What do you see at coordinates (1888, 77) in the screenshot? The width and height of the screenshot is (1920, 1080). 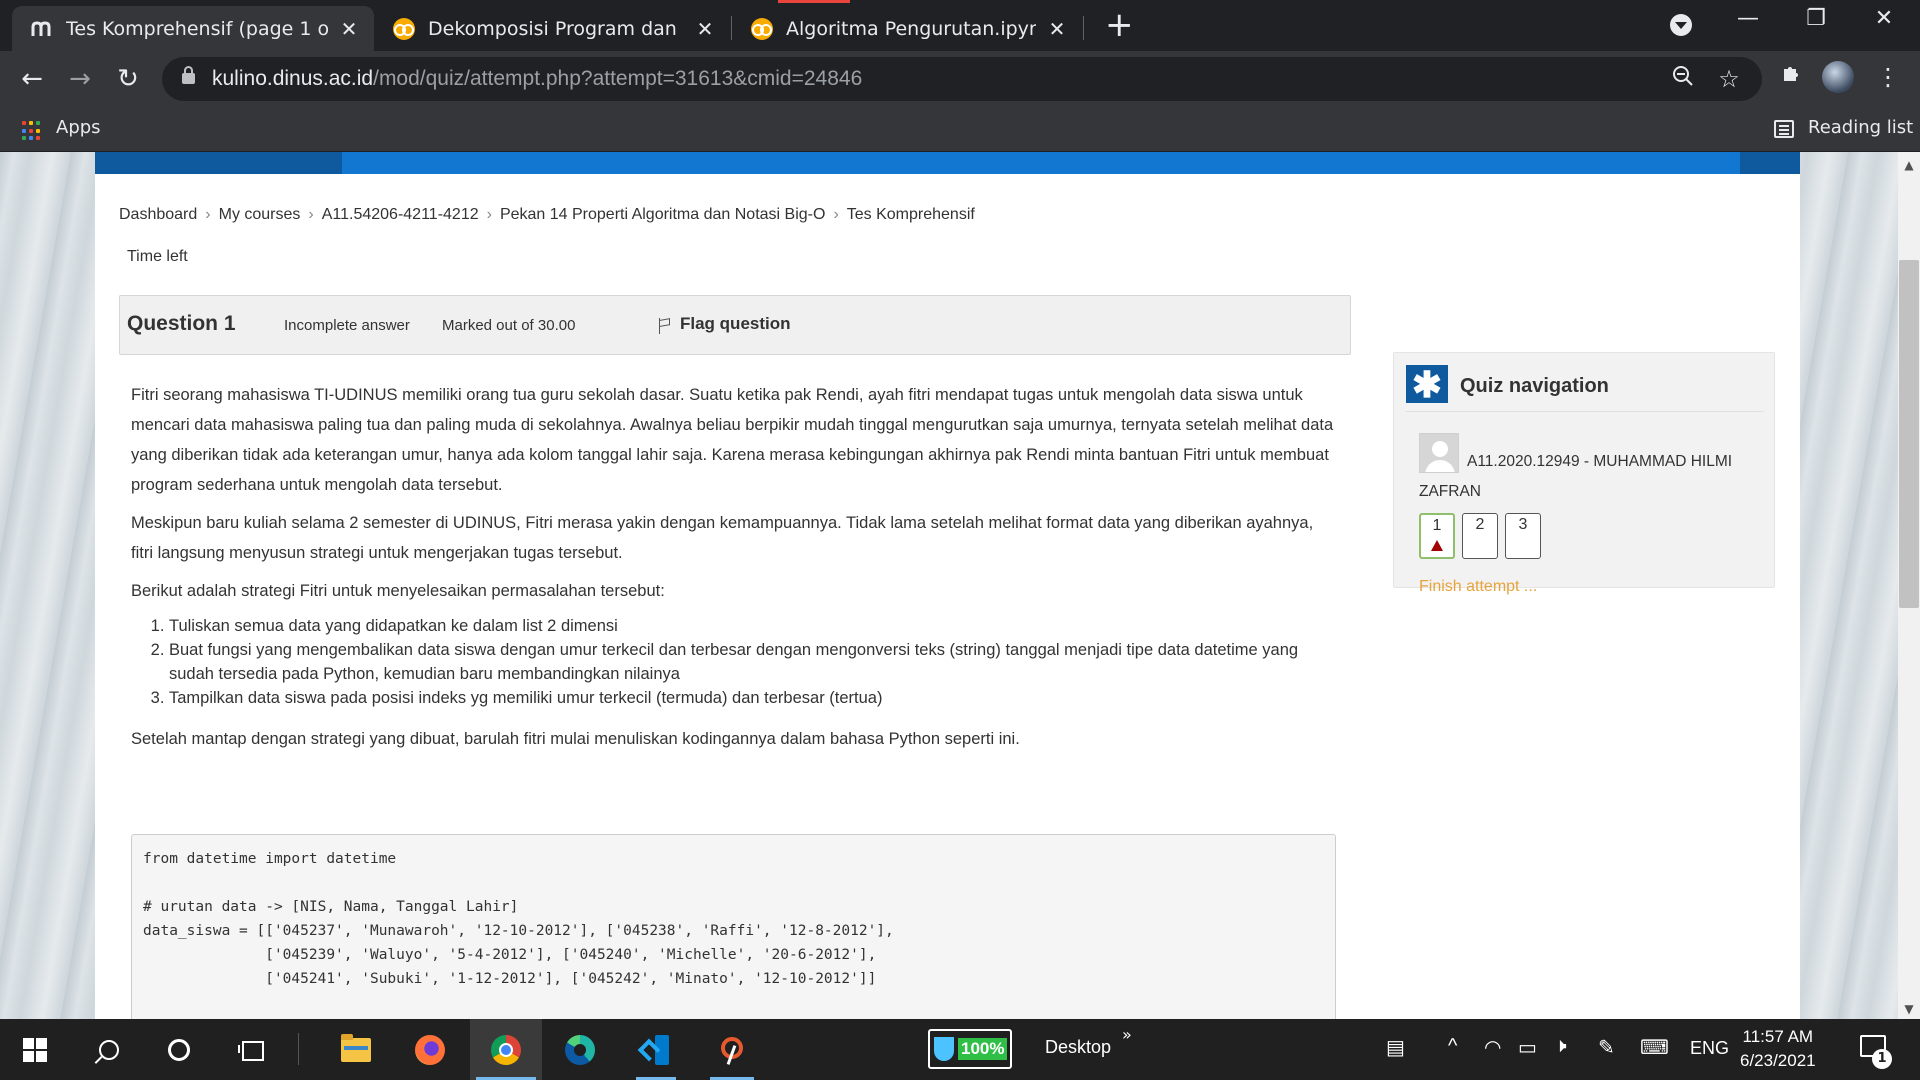 I see `menu-kebab-icon: ⋮` at bounding box center [1888, 77].